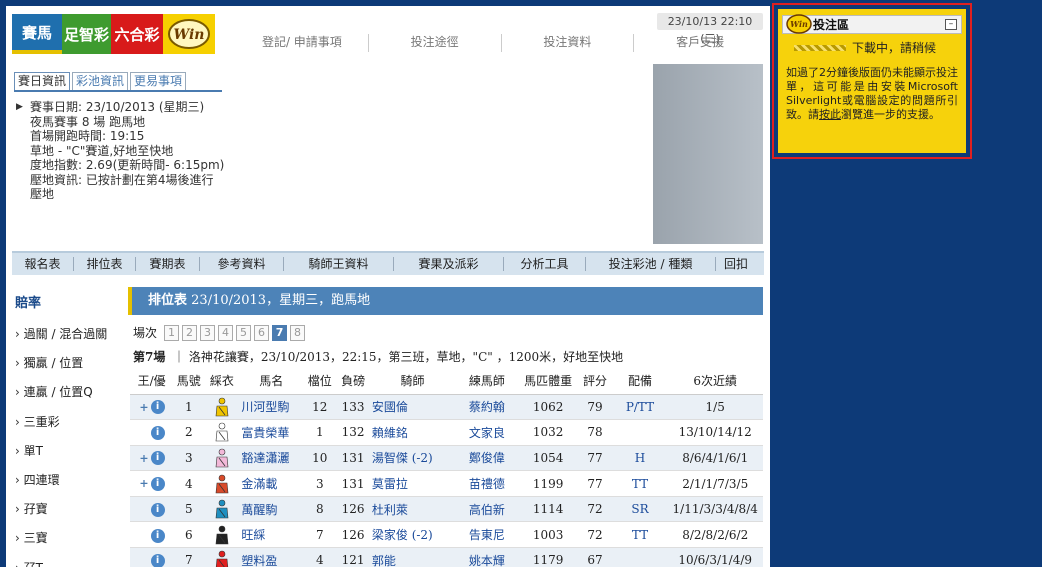  Describe the element at coordinates (568, 43) in the screenshot. I see `link-bet-info: 投注資料` at that location.